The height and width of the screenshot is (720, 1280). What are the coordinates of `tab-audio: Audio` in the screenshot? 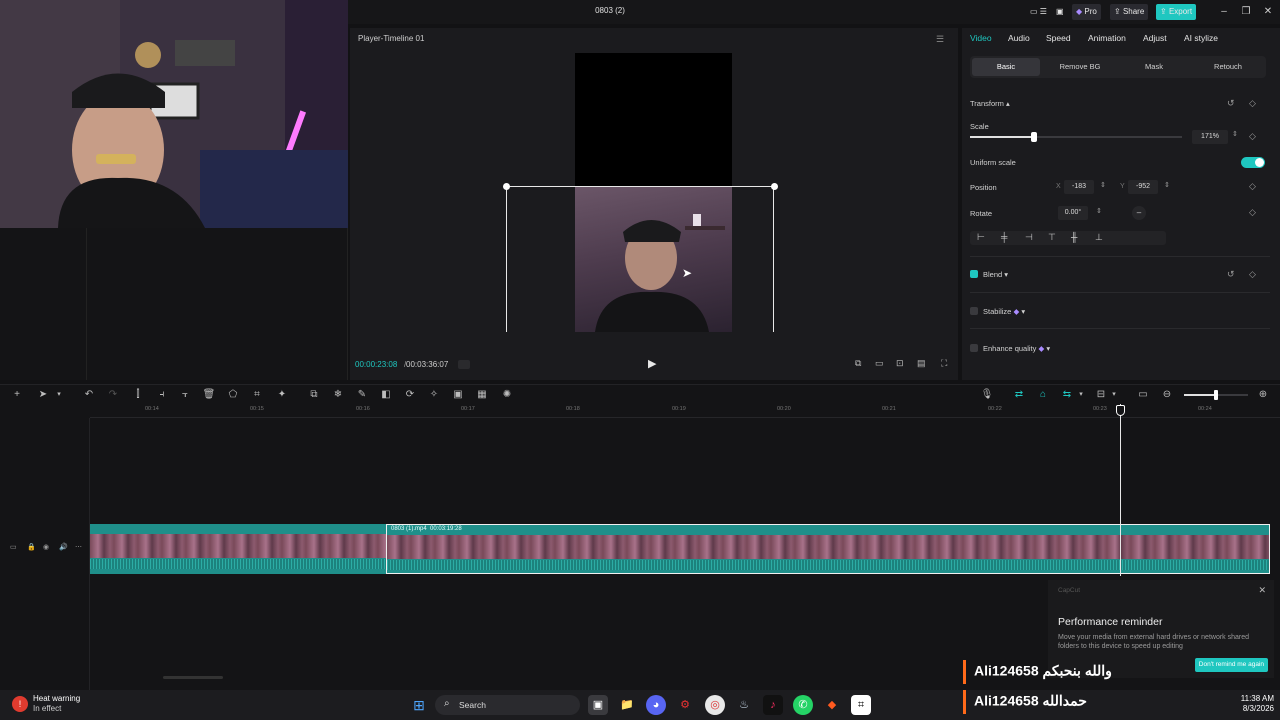 It's located at (1019, 38).